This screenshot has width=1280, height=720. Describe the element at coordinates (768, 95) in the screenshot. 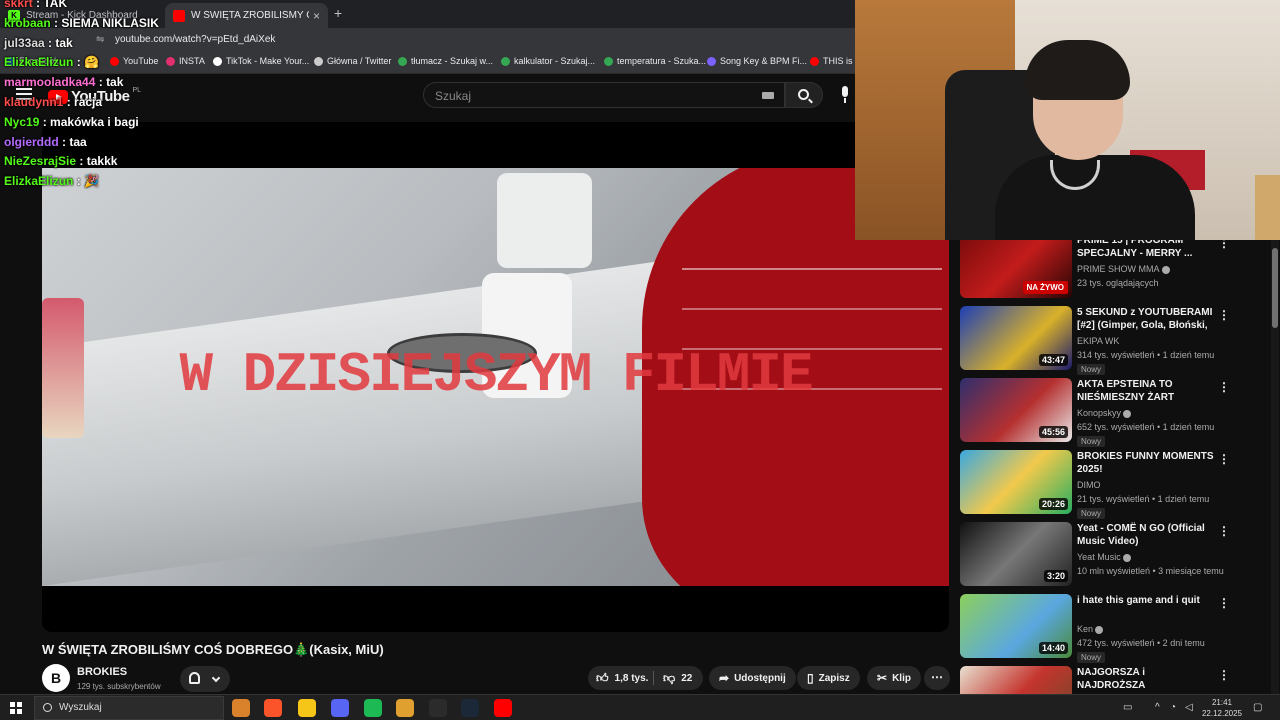

I see `keyboard-icon` at that location.